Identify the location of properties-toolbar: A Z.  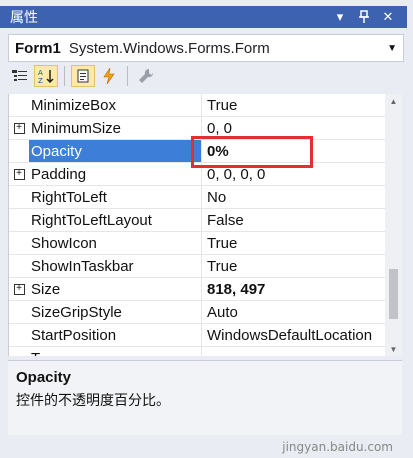
(205, 76).